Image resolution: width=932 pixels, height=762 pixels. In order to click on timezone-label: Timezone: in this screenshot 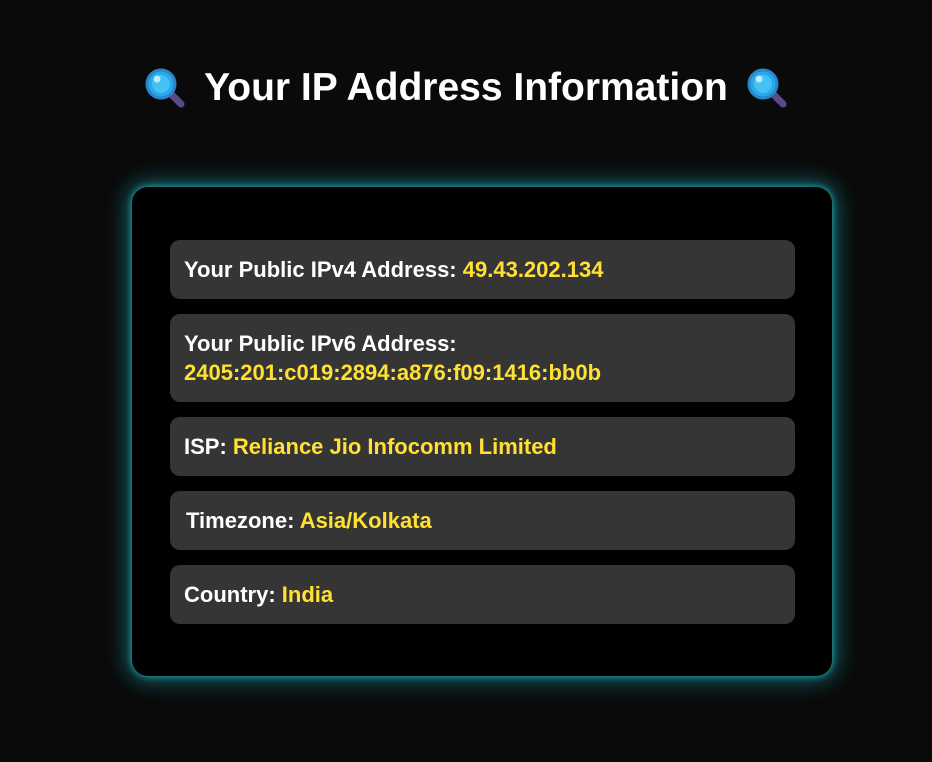, I will do `click(240, 520)`.